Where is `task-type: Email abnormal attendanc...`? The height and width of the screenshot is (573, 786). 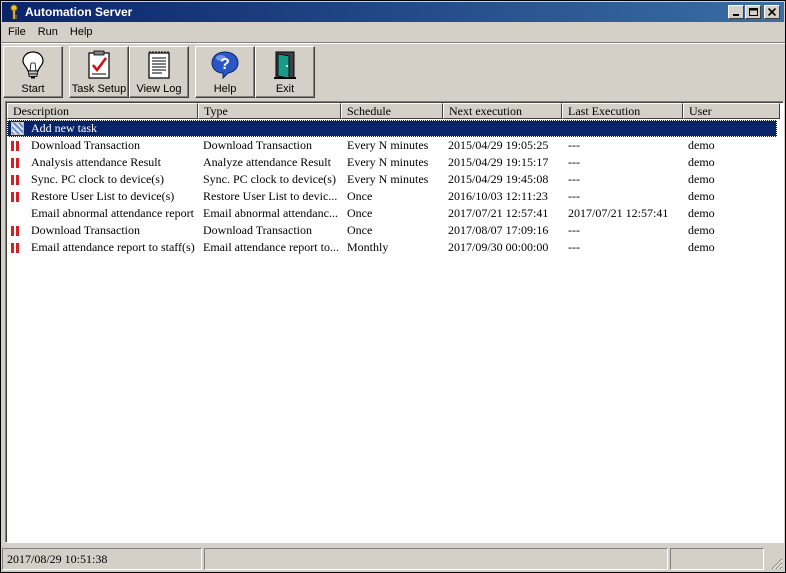 task-type: Email abnormal attendanc... is located at coordinates (270, 213).